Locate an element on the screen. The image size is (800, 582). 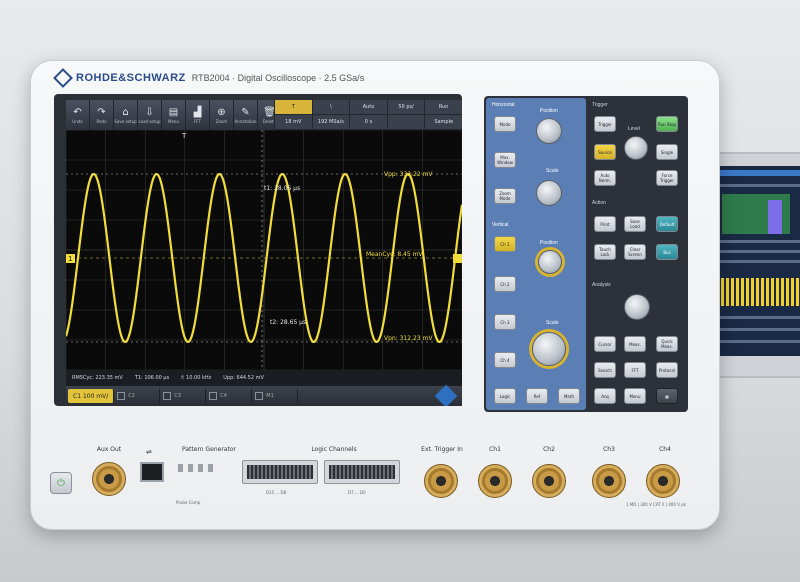
ext-trigger-connector is located at coordinates (441, 481).